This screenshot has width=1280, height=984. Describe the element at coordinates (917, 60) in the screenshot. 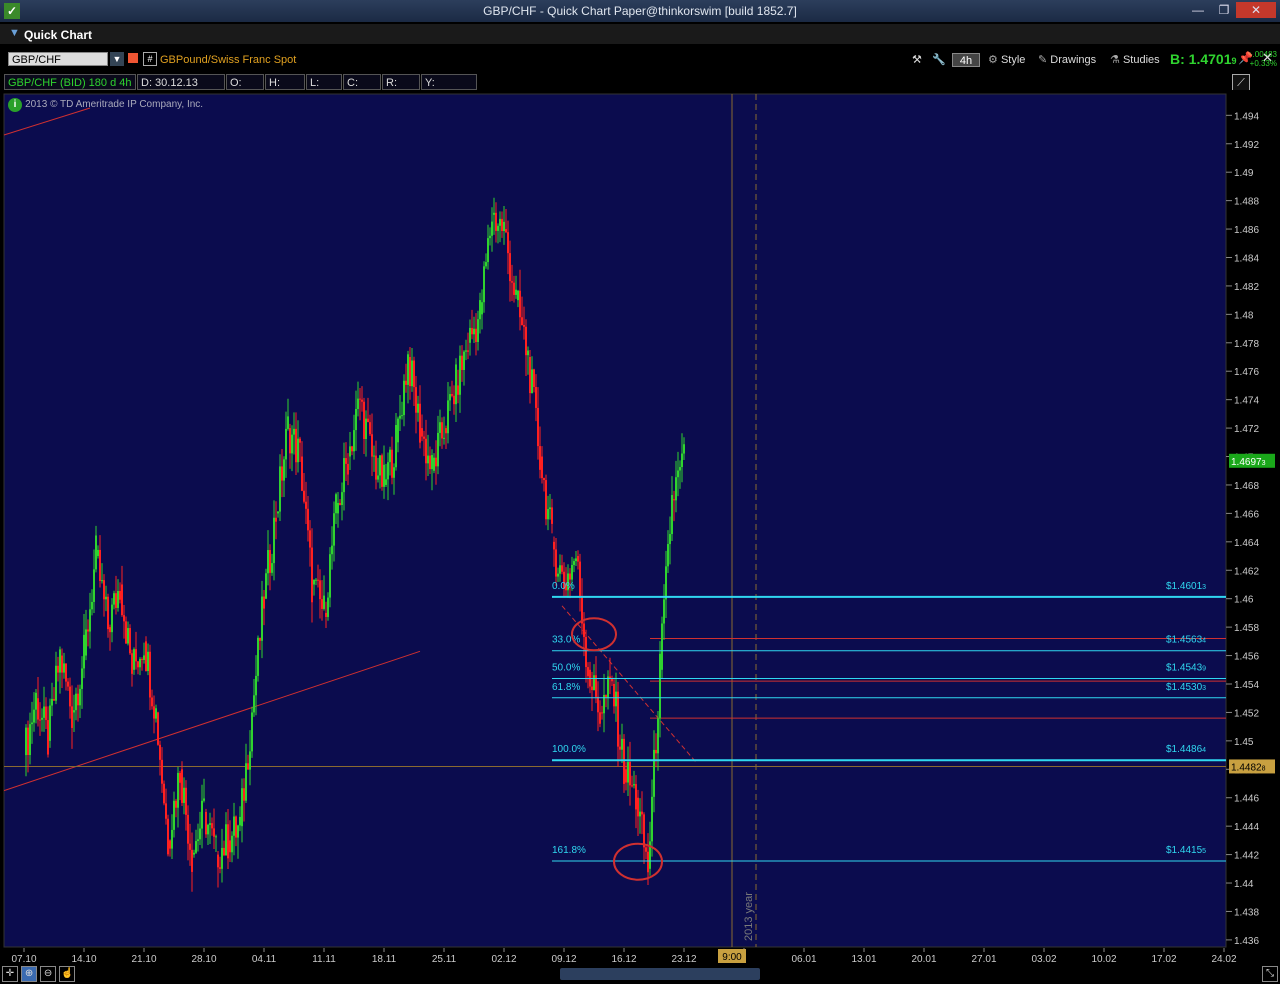

I see `pan-tool-icon: ⚒` at that location.